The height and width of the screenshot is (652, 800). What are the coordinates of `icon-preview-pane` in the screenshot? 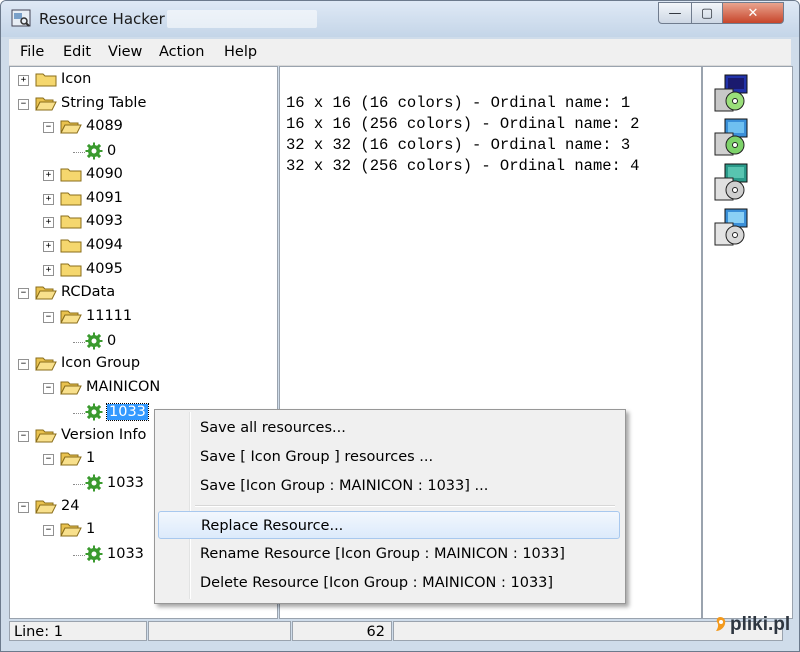 It's located at (747, 342).